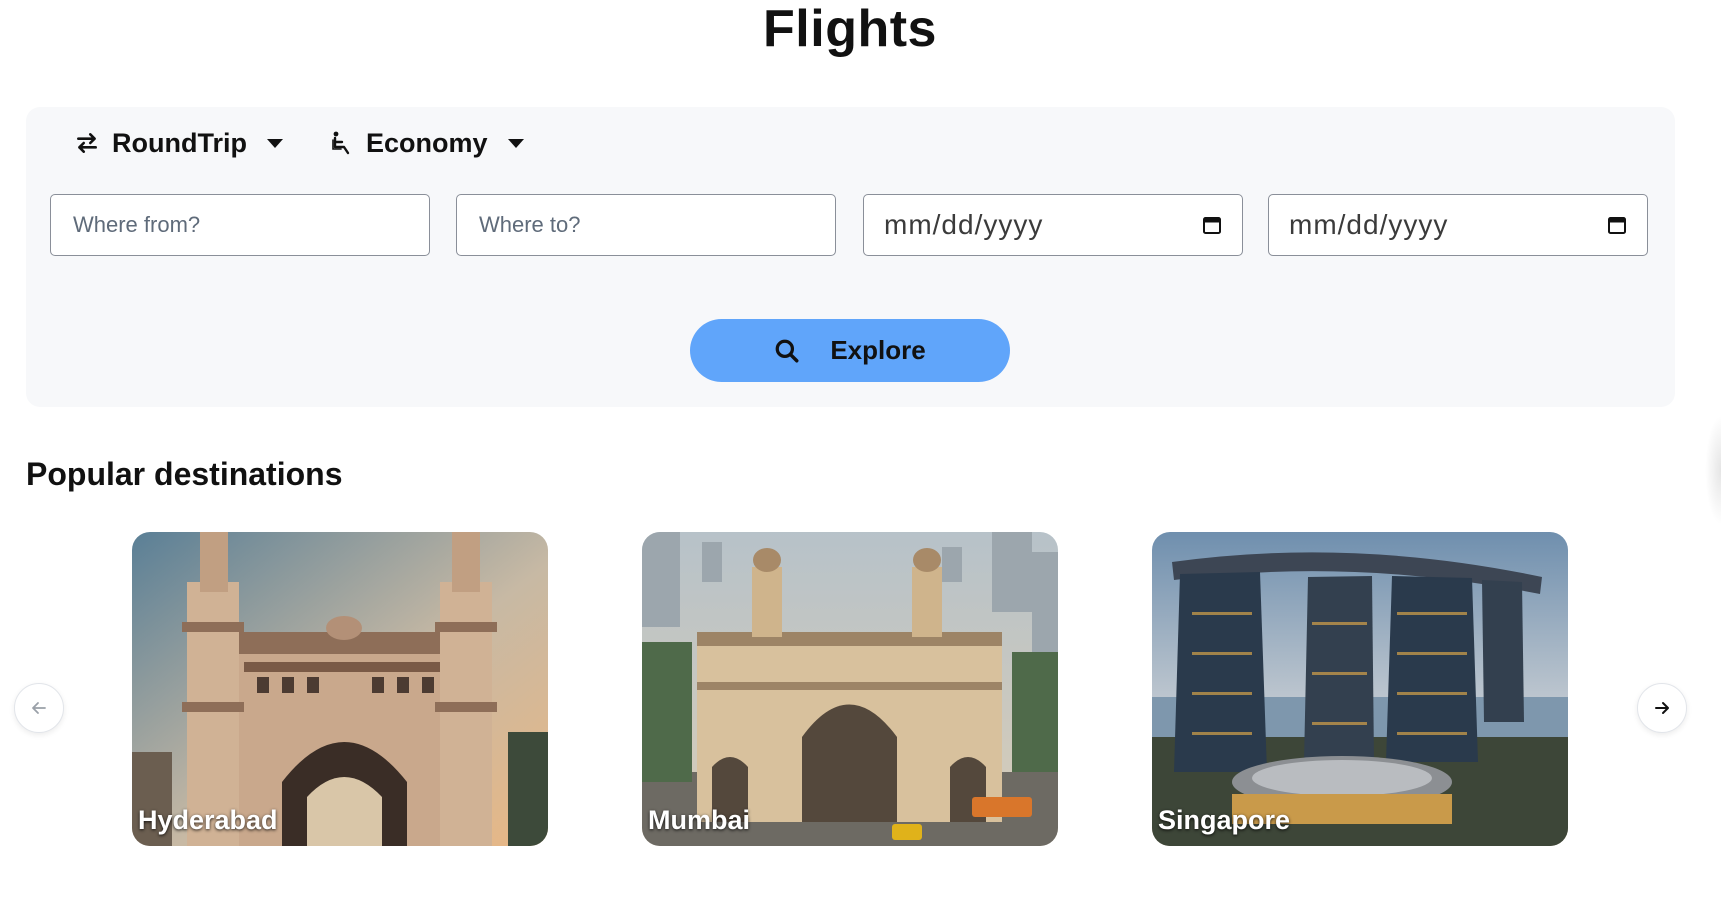 This screenshot has height=898, width=1721. Describe the element at coordinates (1369, 224) in the screenshot. I see `return-date-placeholder: mm/dd/yyyy` at that location.